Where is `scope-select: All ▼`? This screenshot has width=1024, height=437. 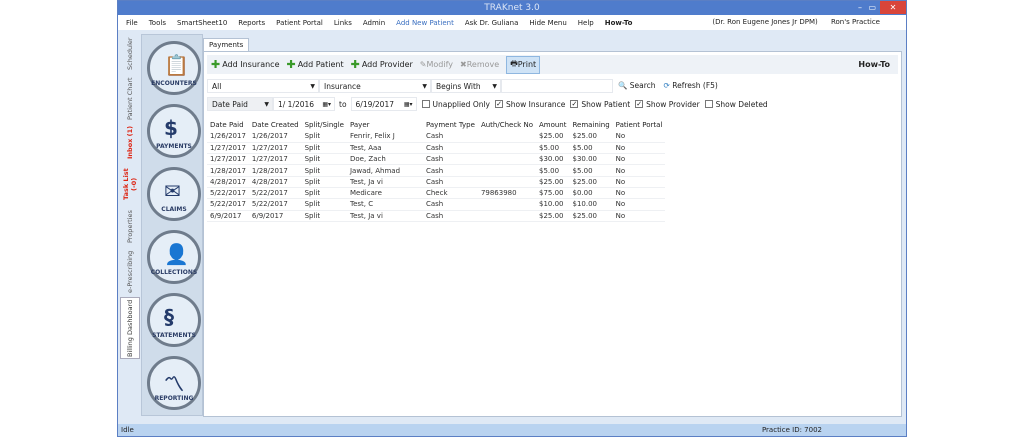
scope-select: All ▼ is located at coordinates (263, 85).